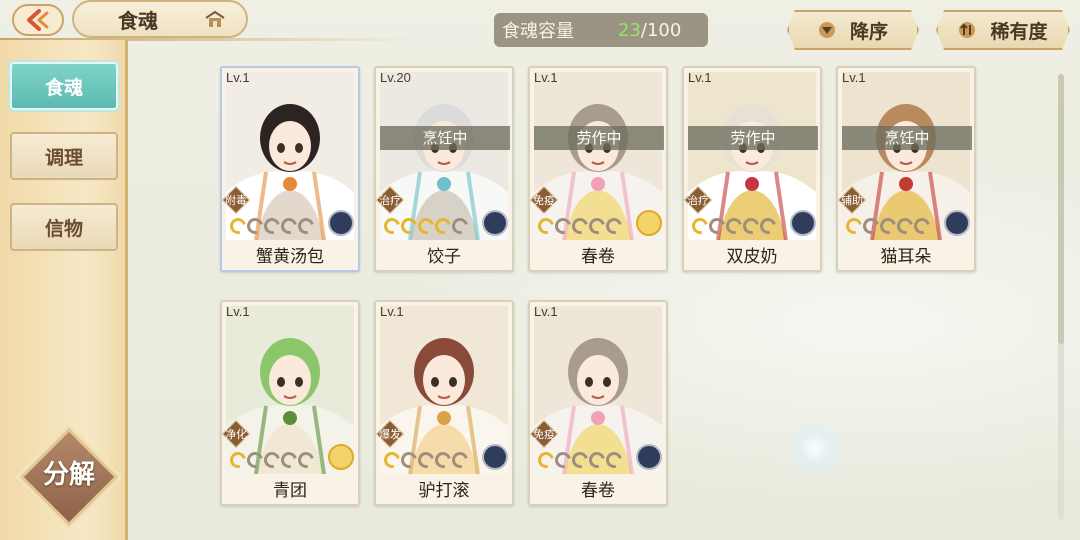 This screenshot has width=1080, height=540. What do you see at coordinates (815, 448) in the screenshot?
I see `sparkle-effect` at bounding box center [815, 448].